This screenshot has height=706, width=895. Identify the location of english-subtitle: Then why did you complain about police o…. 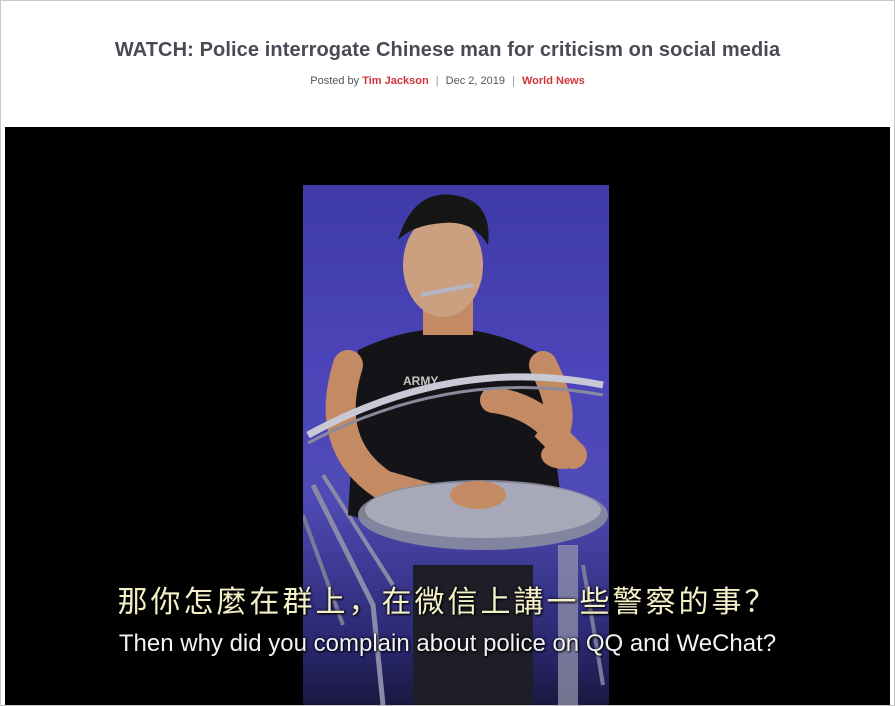
(447, 643).